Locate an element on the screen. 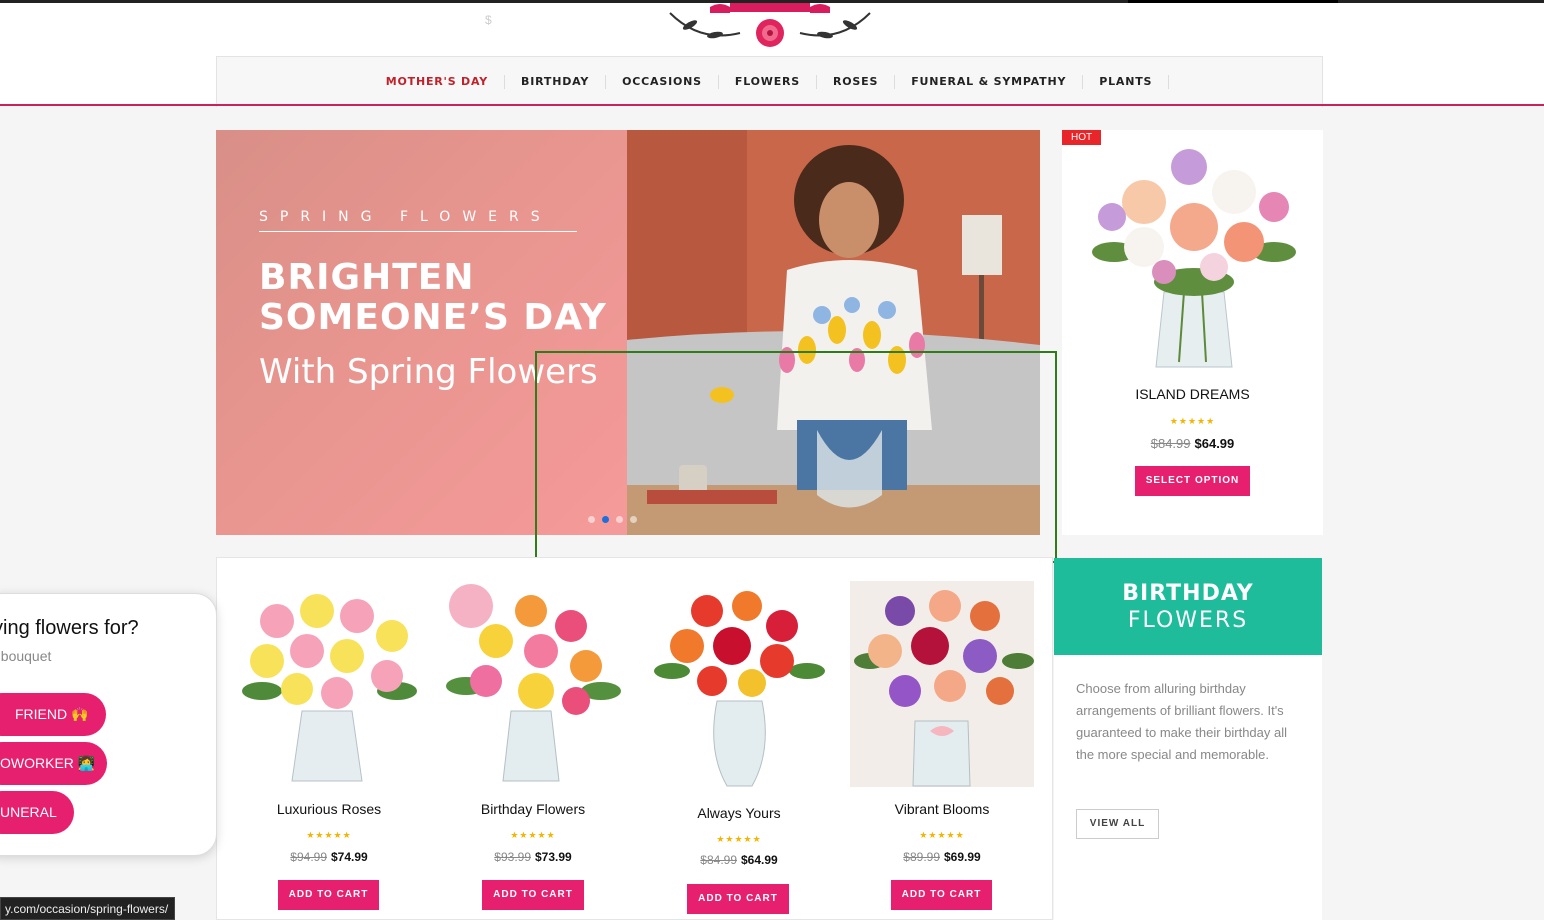 This screenshot has width=1544, height=920. price: $93.99 $73.99 is located at coordinates (533, 857).